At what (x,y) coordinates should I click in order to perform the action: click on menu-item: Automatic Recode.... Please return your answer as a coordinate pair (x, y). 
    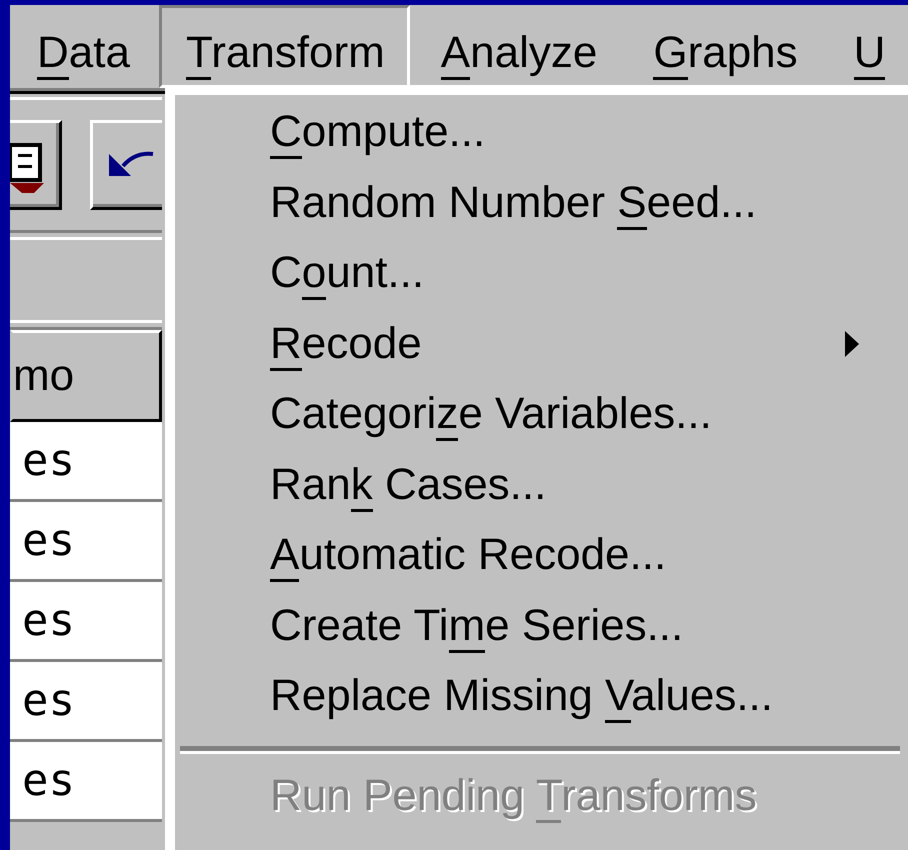
    Looking at the image, I should click on (541, 555).